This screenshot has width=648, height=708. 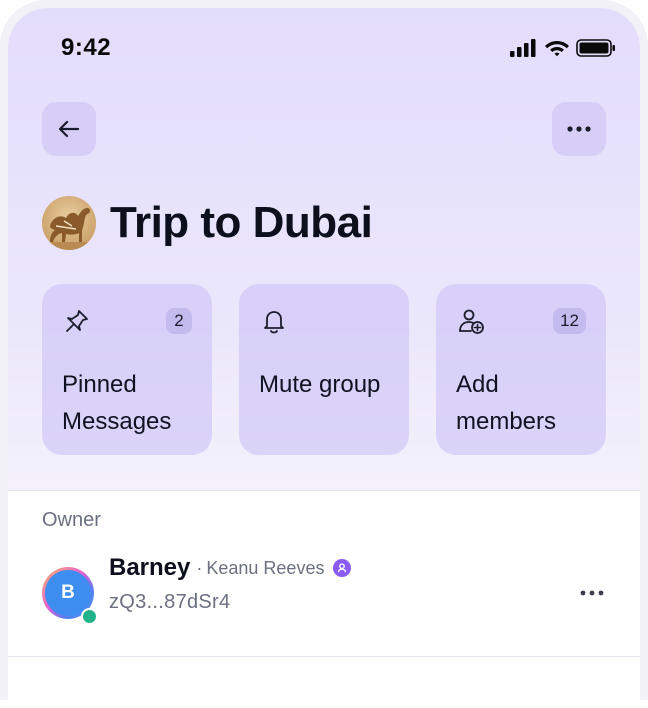 I want to click on pin-icon, so click(x=77, y=321).